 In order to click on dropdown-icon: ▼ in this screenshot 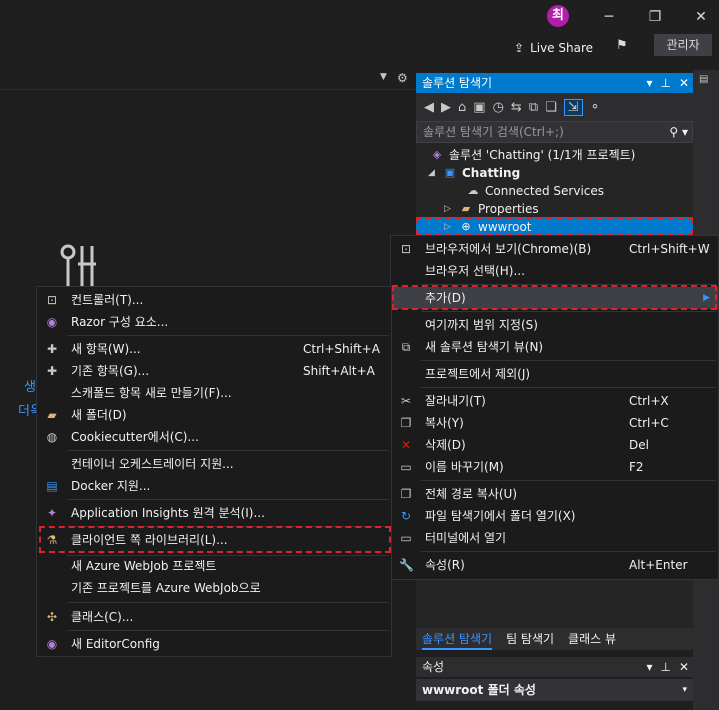, I will do `click(383, 77)`.